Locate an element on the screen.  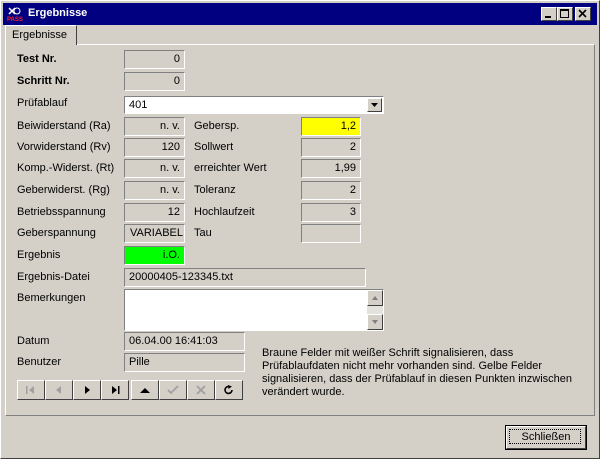
erreichter-wert-label: erreichter Wert is located at coordinates (230, 168).